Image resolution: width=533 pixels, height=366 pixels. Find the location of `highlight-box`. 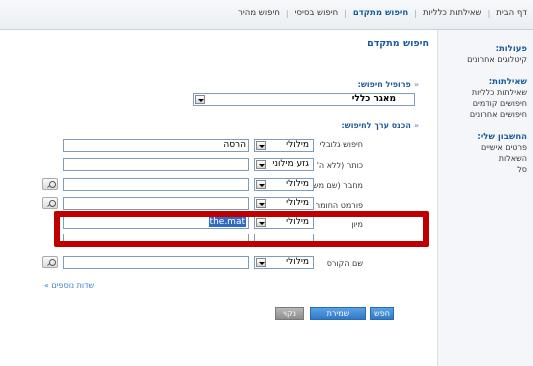

highlight-box is located at coordinates (241, 229).